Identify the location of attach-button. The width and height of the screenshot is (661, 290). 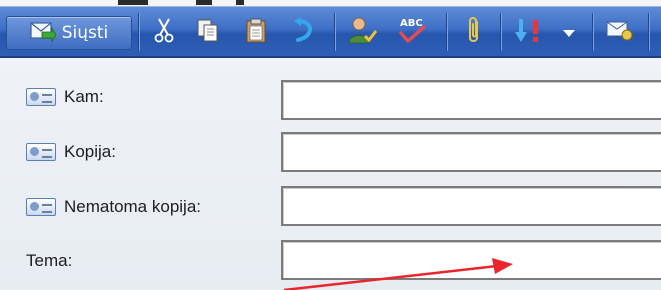
(474, 32).